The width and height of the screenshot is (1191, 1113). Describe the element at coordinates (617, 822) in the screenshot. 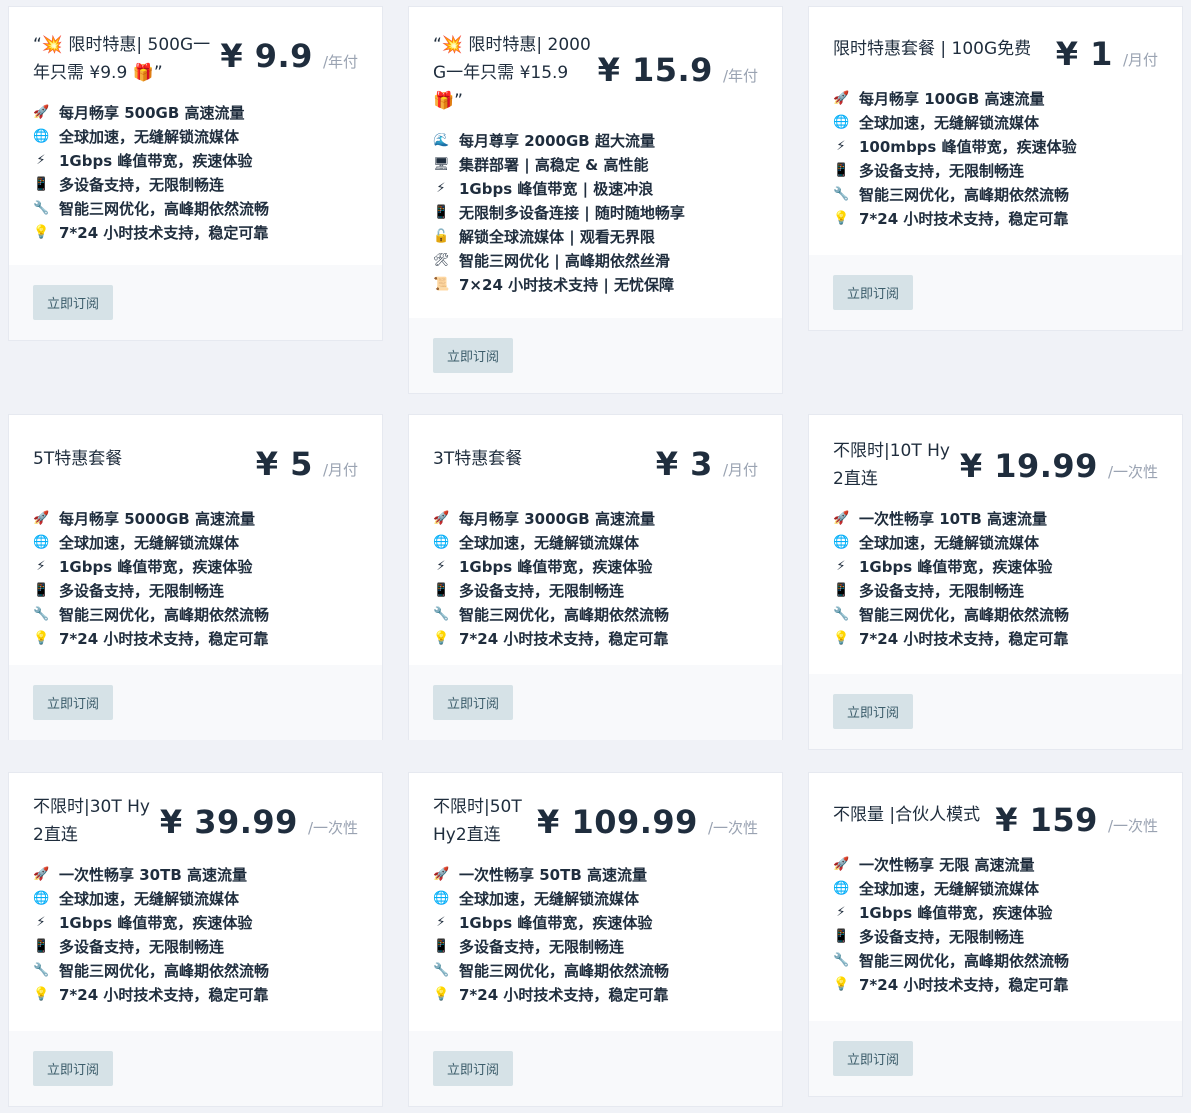

I see `plan-price: ¥ 109.99` at that location.